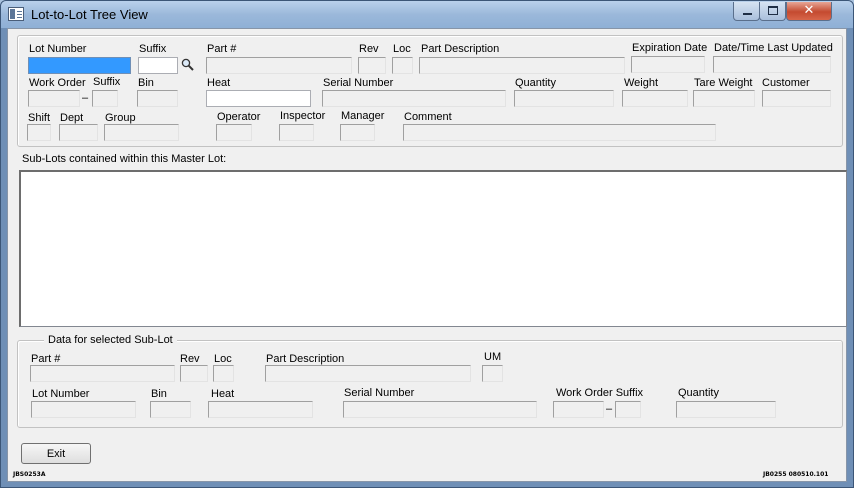 This screenshot has width=854, height=488. Describe the element at coordinates (559, 132) in the screenshot. I see `comment-input` at that location.